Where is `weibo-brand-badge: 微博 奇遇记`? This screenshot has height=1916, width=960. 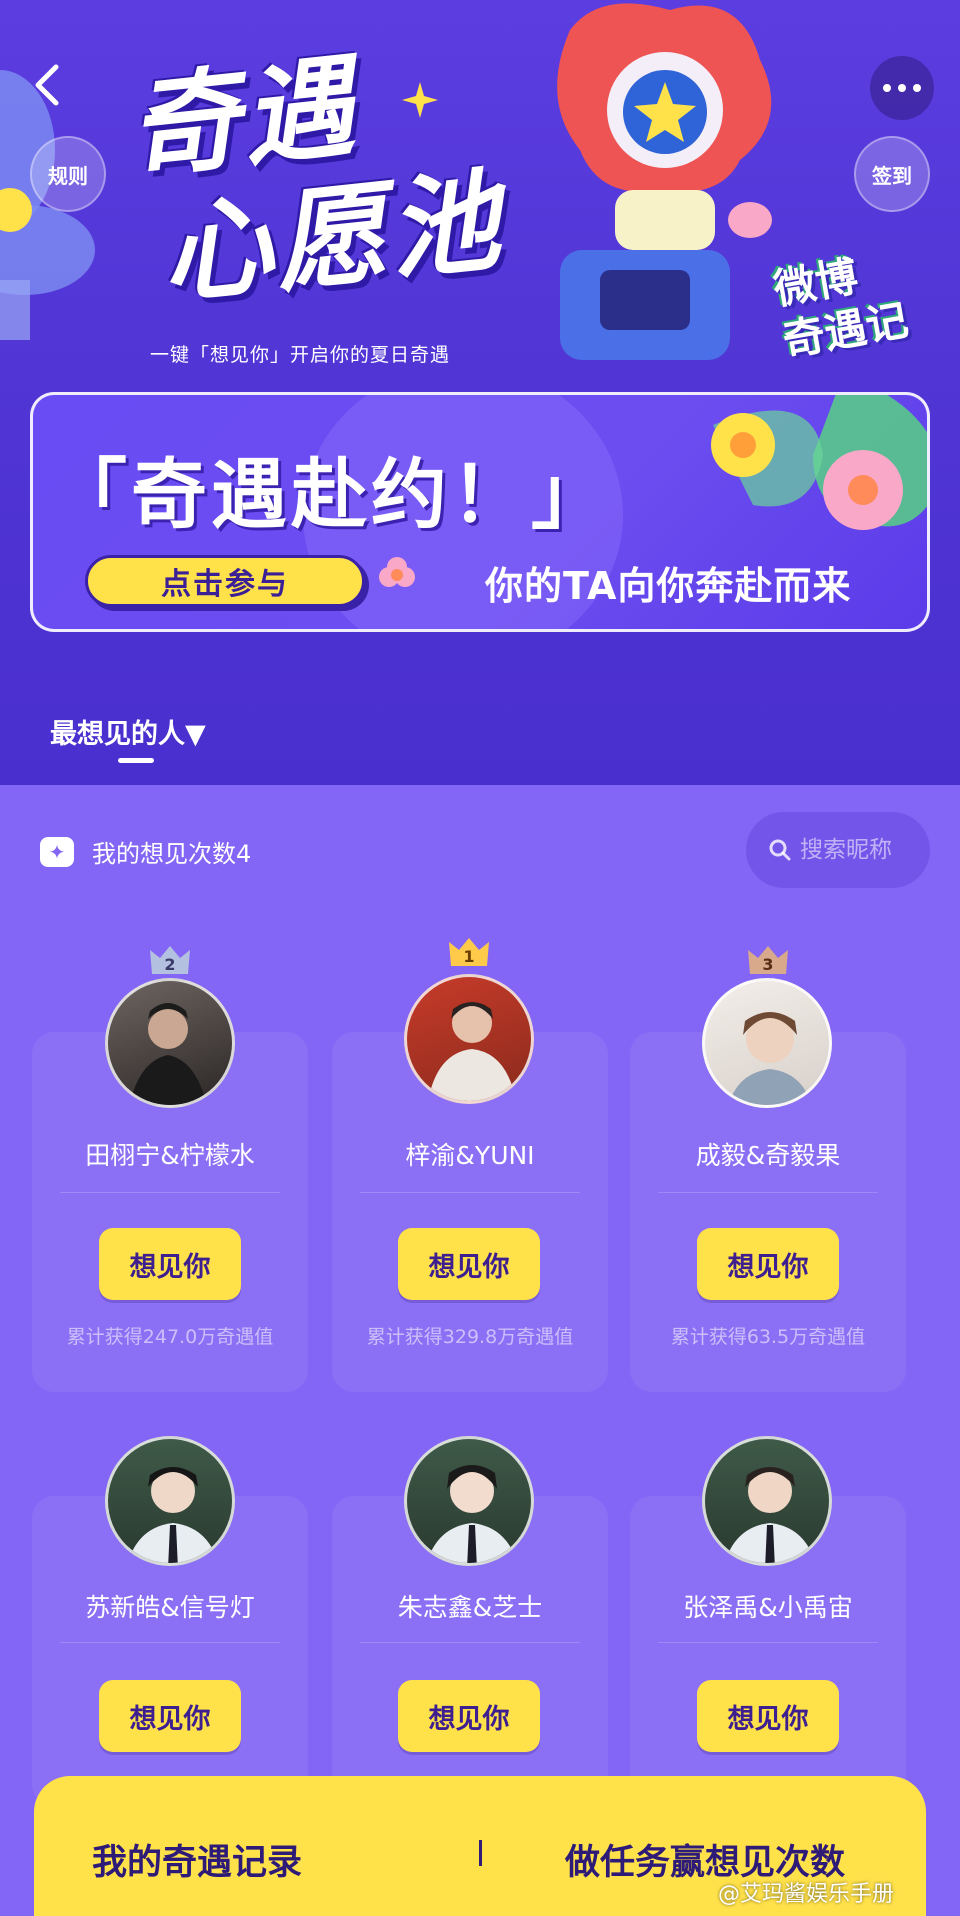
weibo-brand-badge: 微博 奇遇记 is located at coordinates (860, 315).